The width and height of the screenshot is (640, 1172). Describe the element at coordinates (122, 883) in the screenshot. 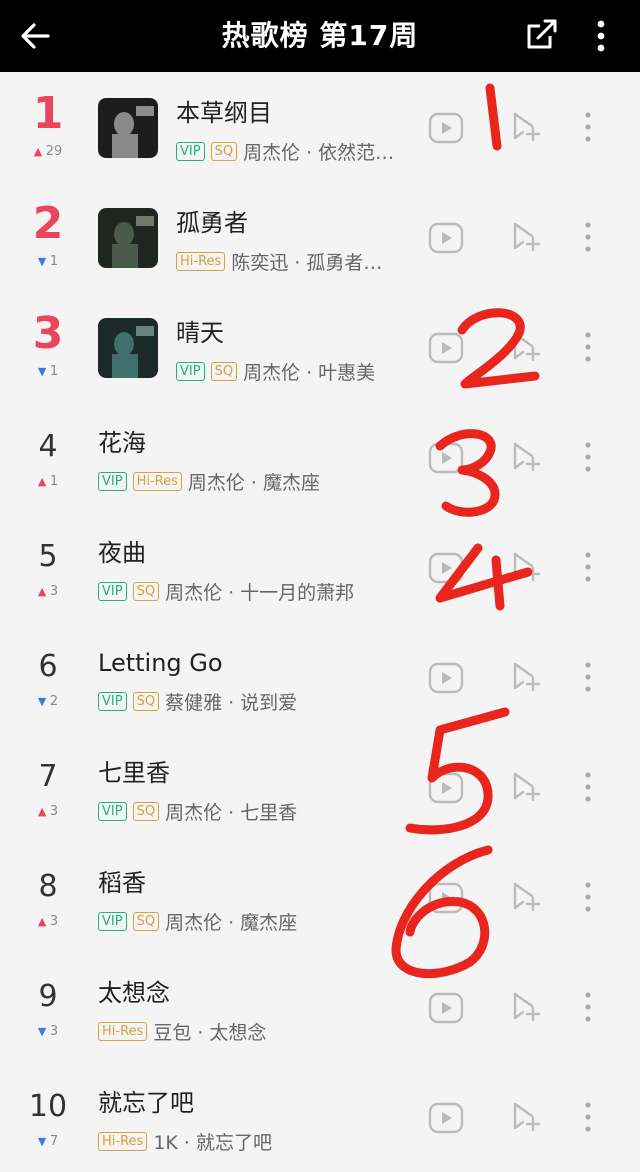

I see `song-title: 稻香` at that location.